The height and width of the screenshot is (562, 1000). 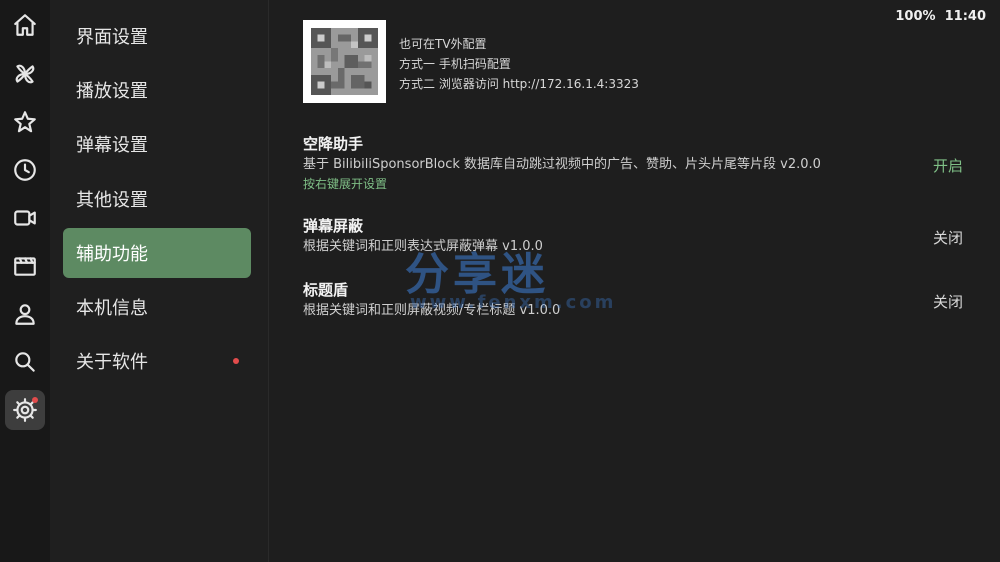 I want to click on update-badge, so click(x=236, y=361).